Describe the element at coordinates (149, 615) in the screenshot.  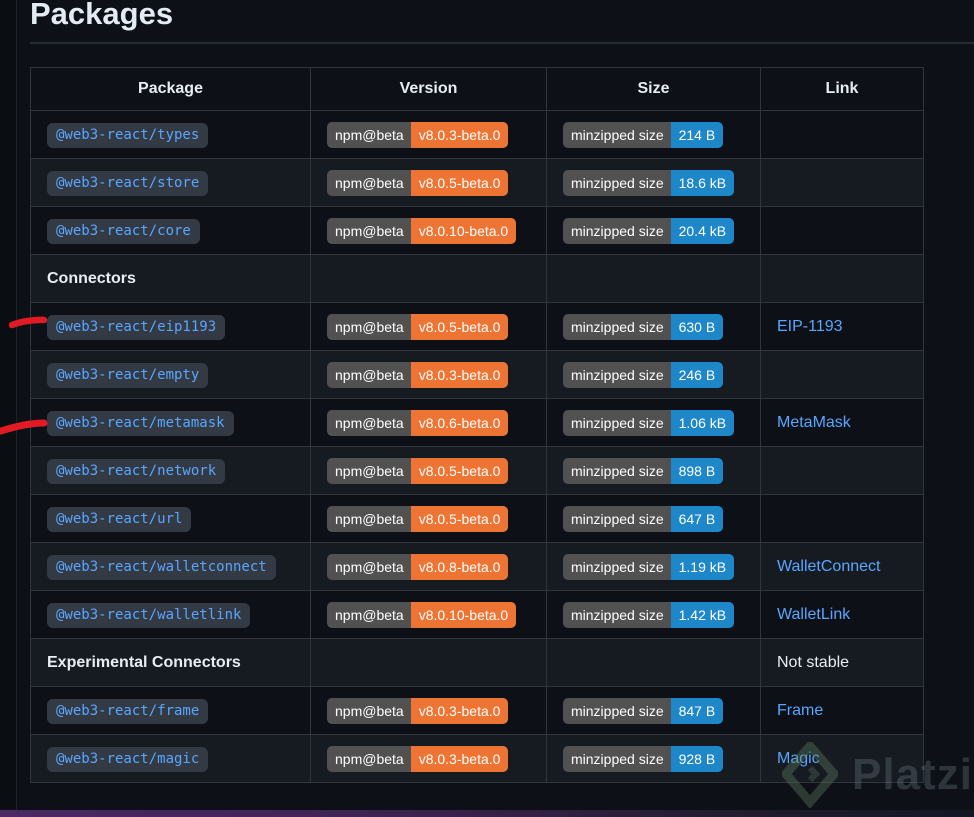
I see `package-name-code-link: @web3-react/walletlink` at that location.